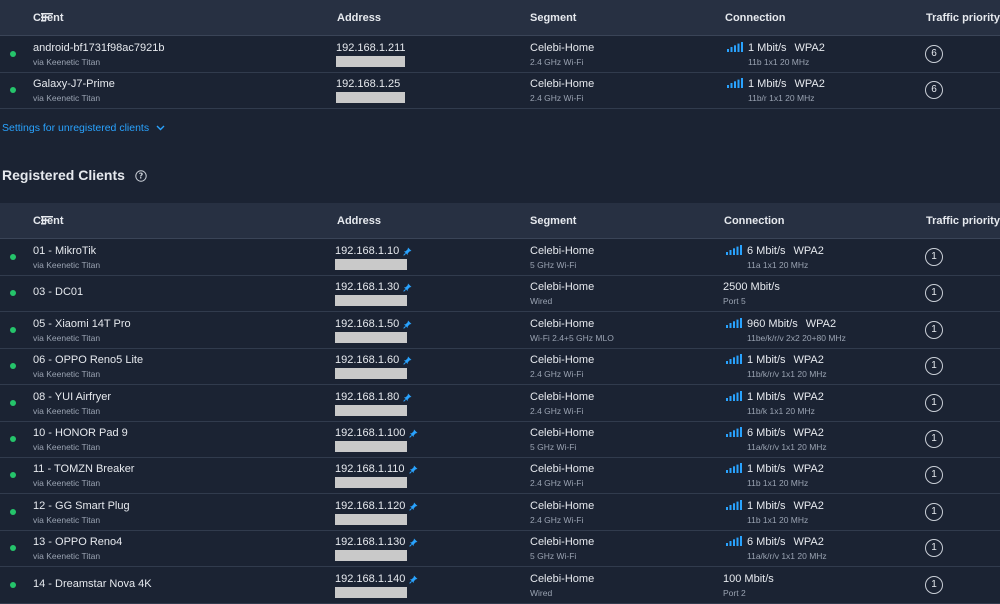 The height and width of the screenshot is (604, 1000). I want to click on connection-mode: 11a/k/r/v 1x1 20 MHz, so click(787, 556).